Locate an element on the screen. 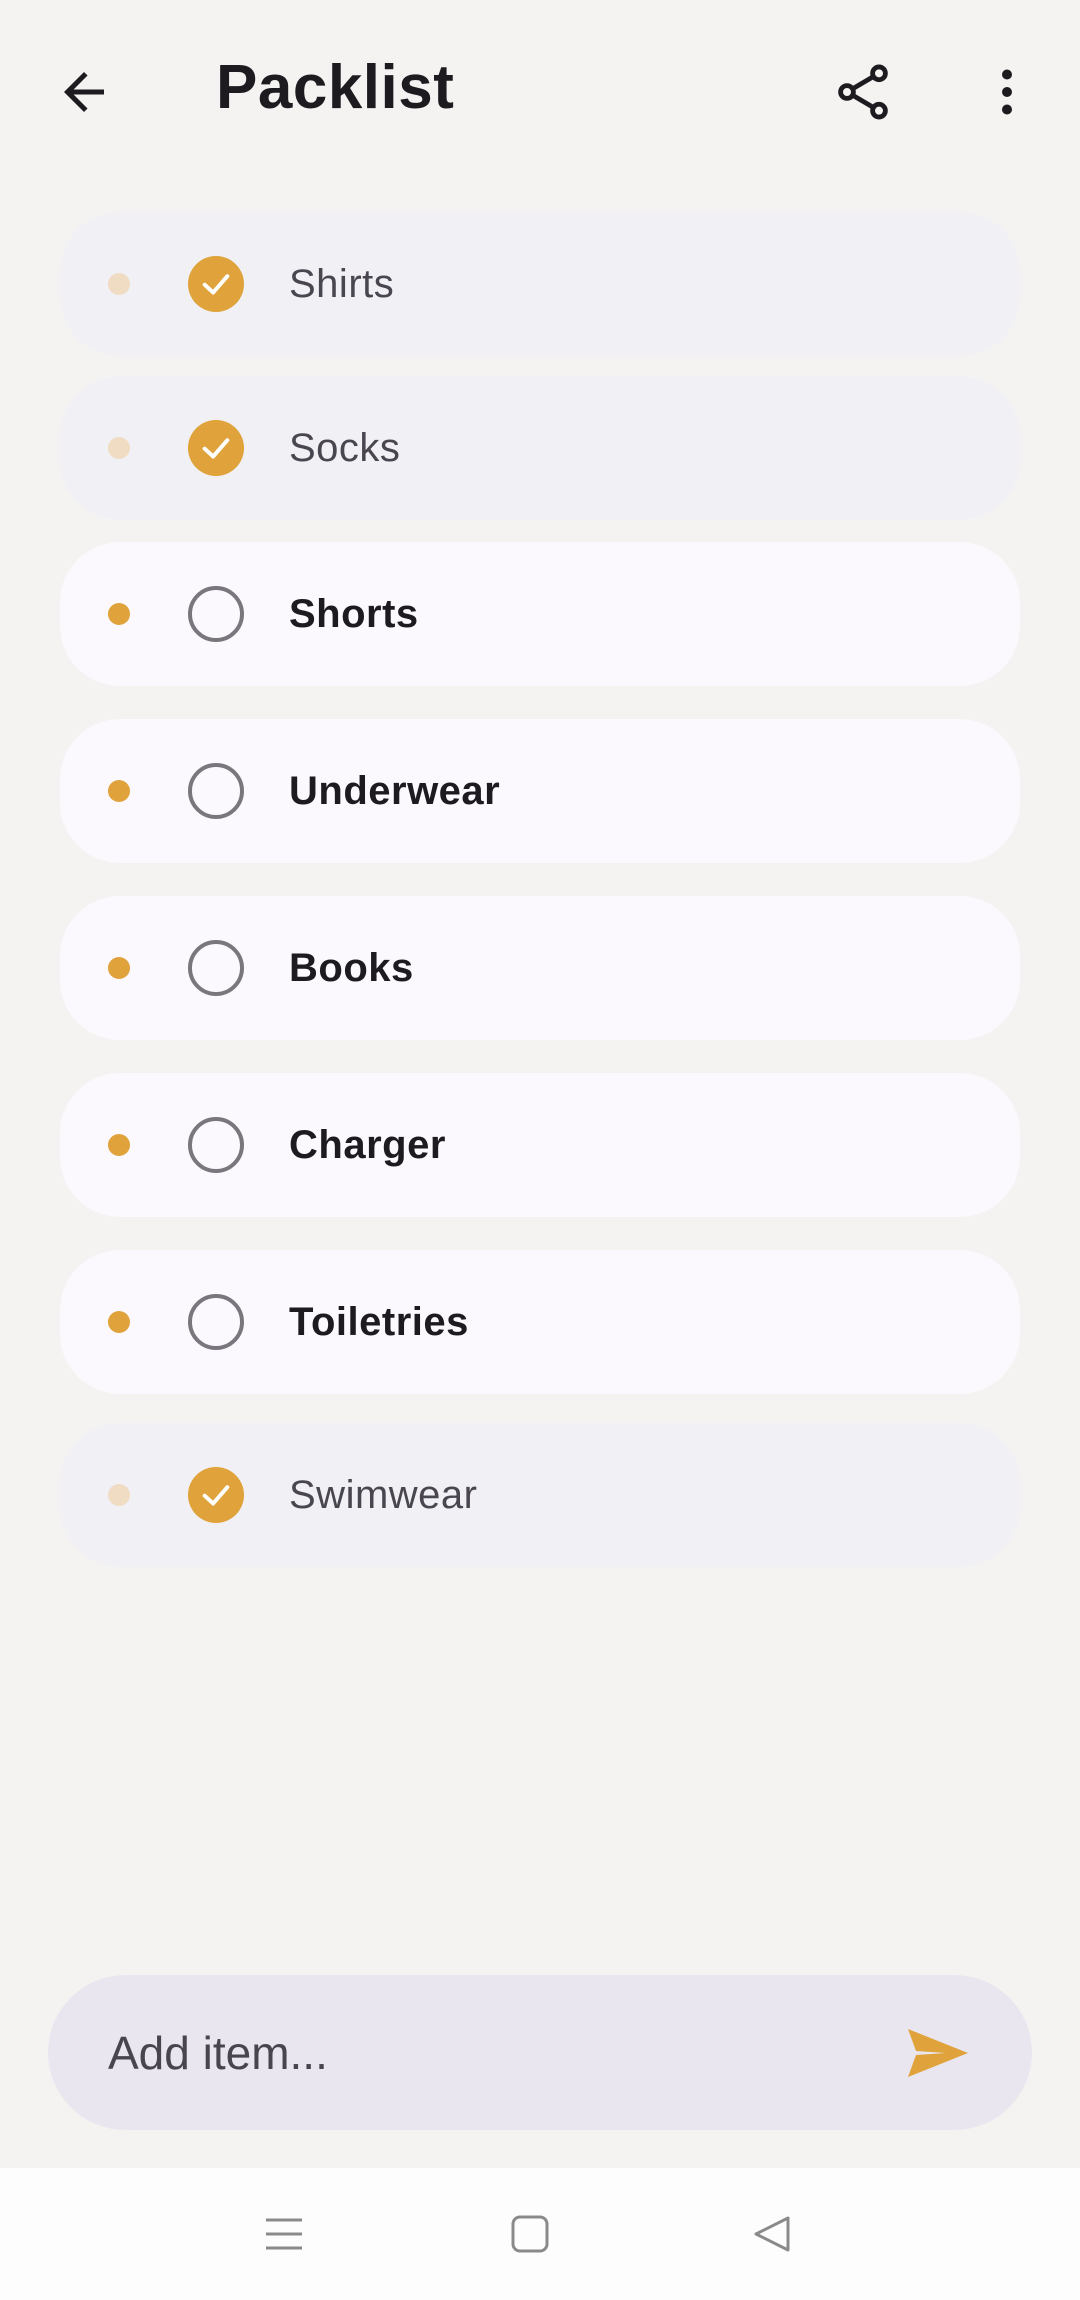 This screenshot has width=1080, height=2300. list-item-label: Shirts is located at coordinates (342, 283).